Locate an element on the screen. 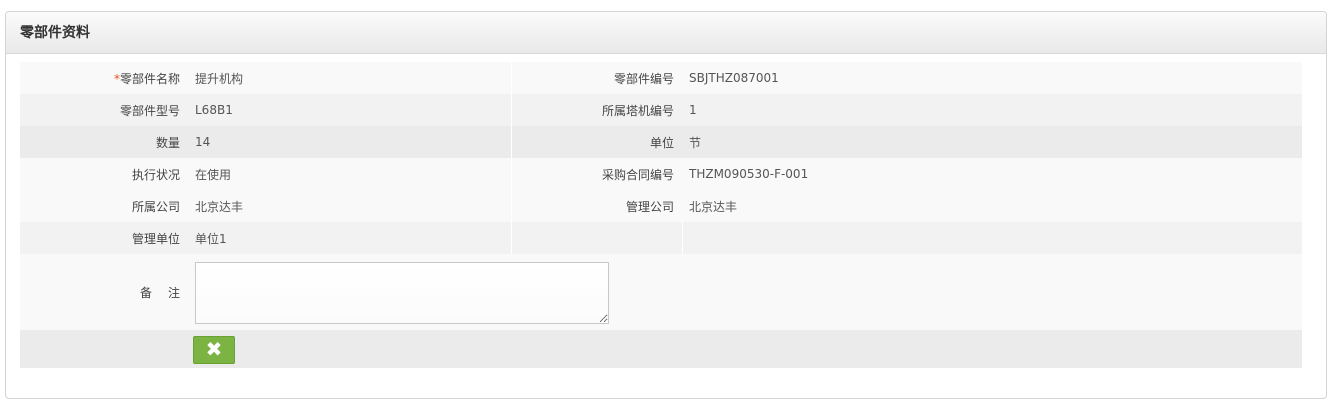 This screenshot has height=402, width=1334. form-row: *零部件名称 提升机构 零部件编号 SBJTHZ087001 is located at coordinates (661, 78).